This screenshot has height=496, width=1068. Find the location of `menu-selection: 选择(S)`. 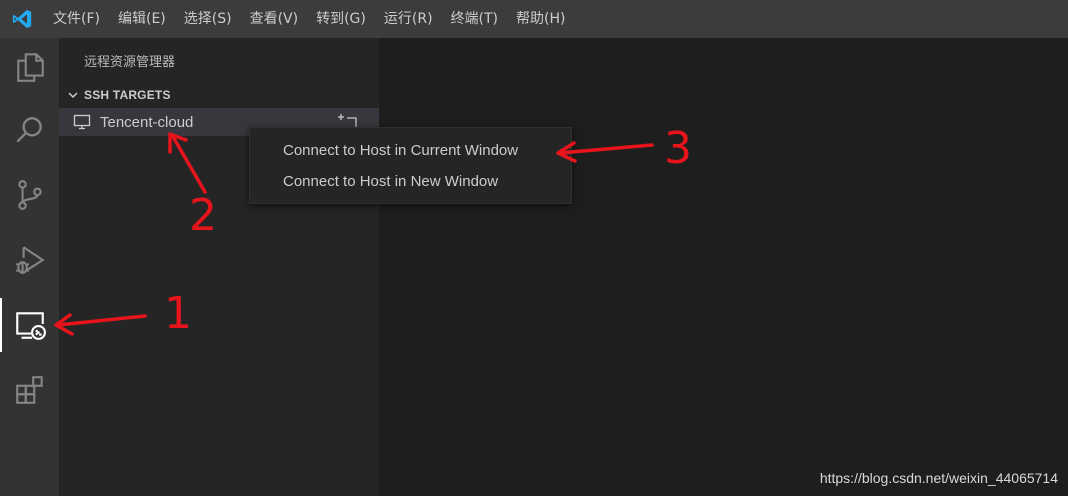

menu-selection: 选择(S) is located at coordinates (208, 19).